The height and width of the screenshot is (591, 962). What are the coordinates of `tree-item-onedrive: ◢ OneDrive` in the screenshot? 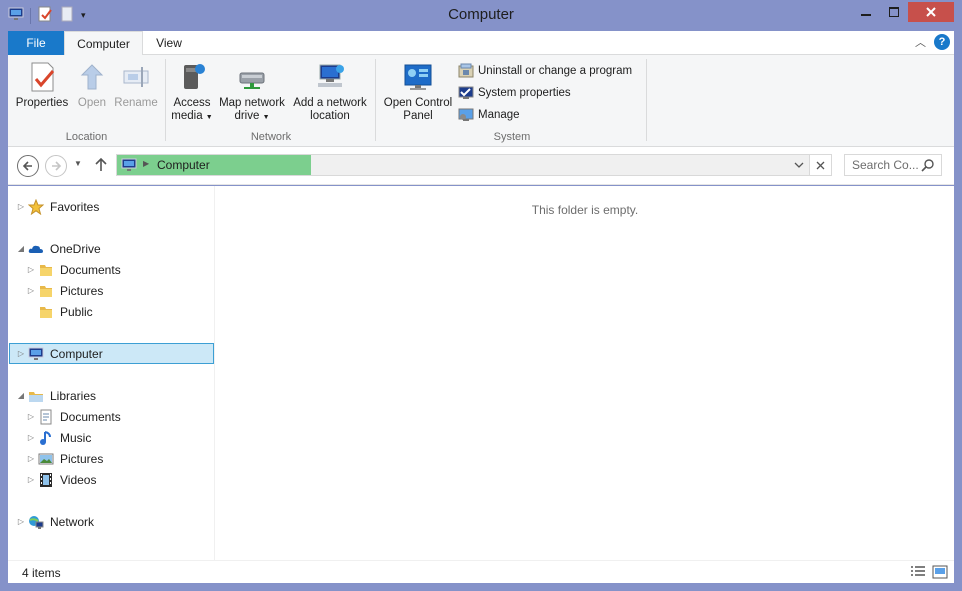 It's located at (58, 248).